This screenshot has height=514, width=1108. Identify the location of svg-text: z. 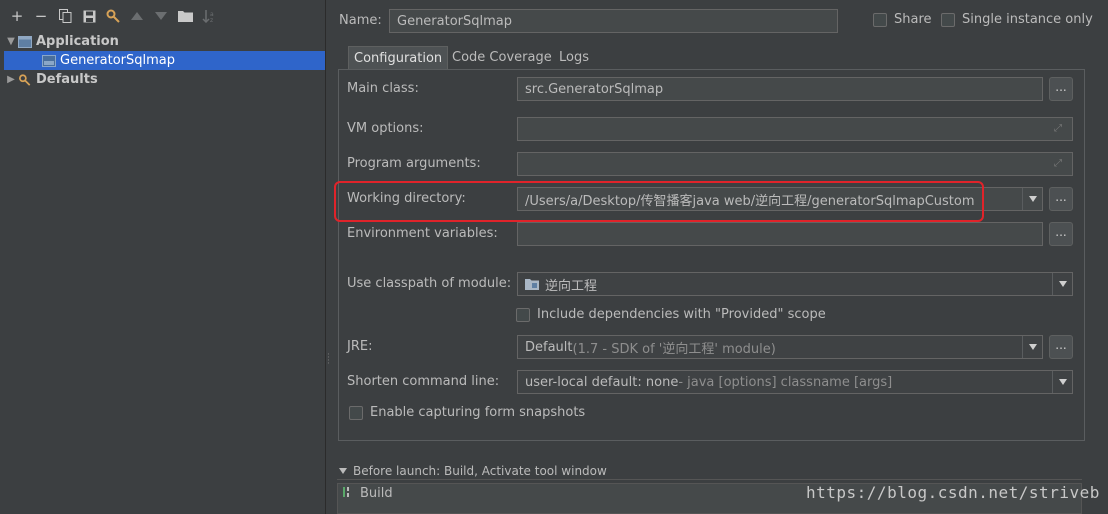
(211, 20).